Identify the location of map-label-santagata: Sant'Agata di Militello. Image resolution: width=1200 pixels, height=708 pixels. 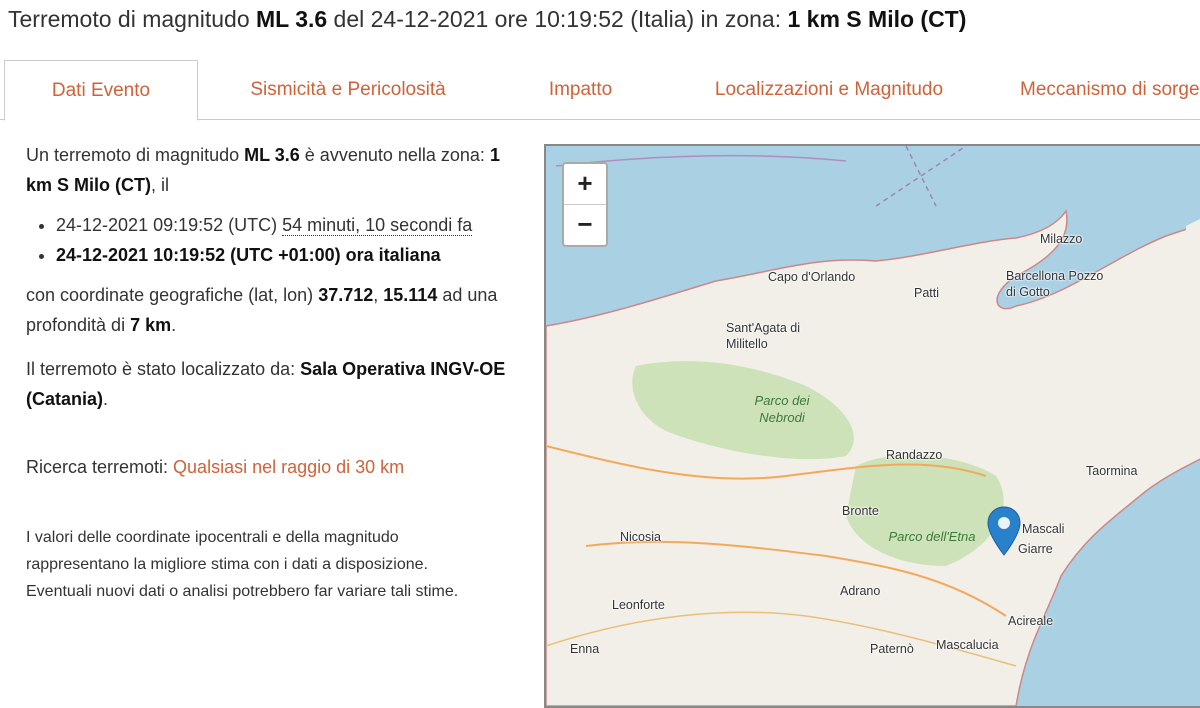
(763, 336).